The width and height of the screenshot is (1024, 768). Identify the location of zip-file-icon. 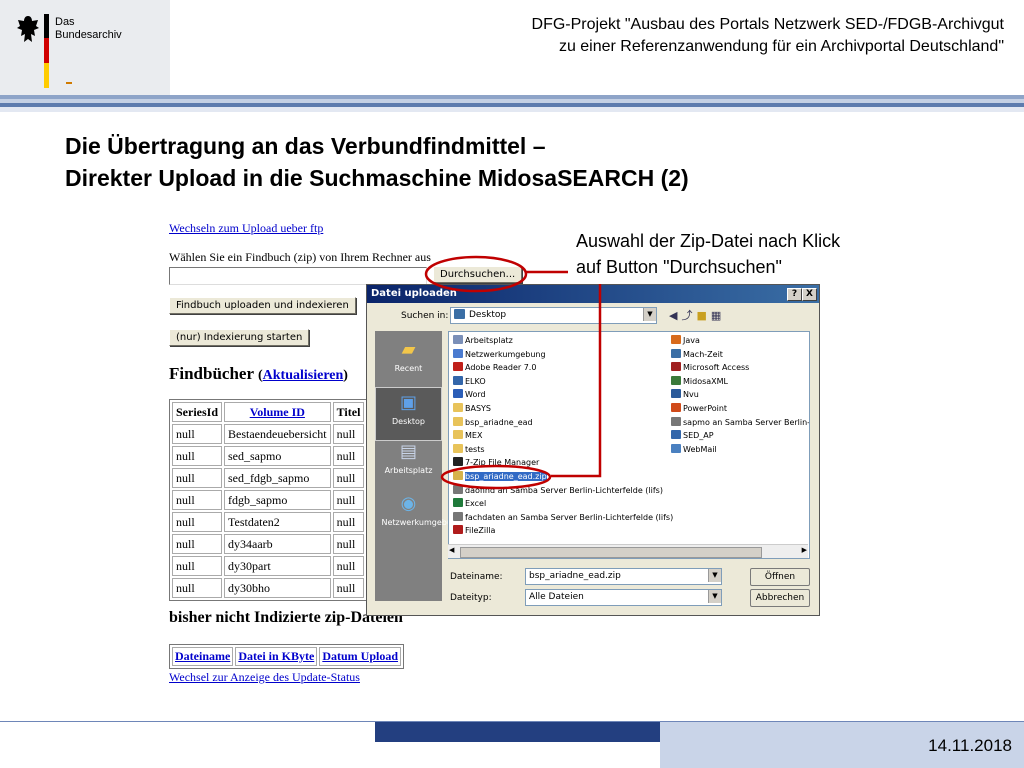
(458, 475).